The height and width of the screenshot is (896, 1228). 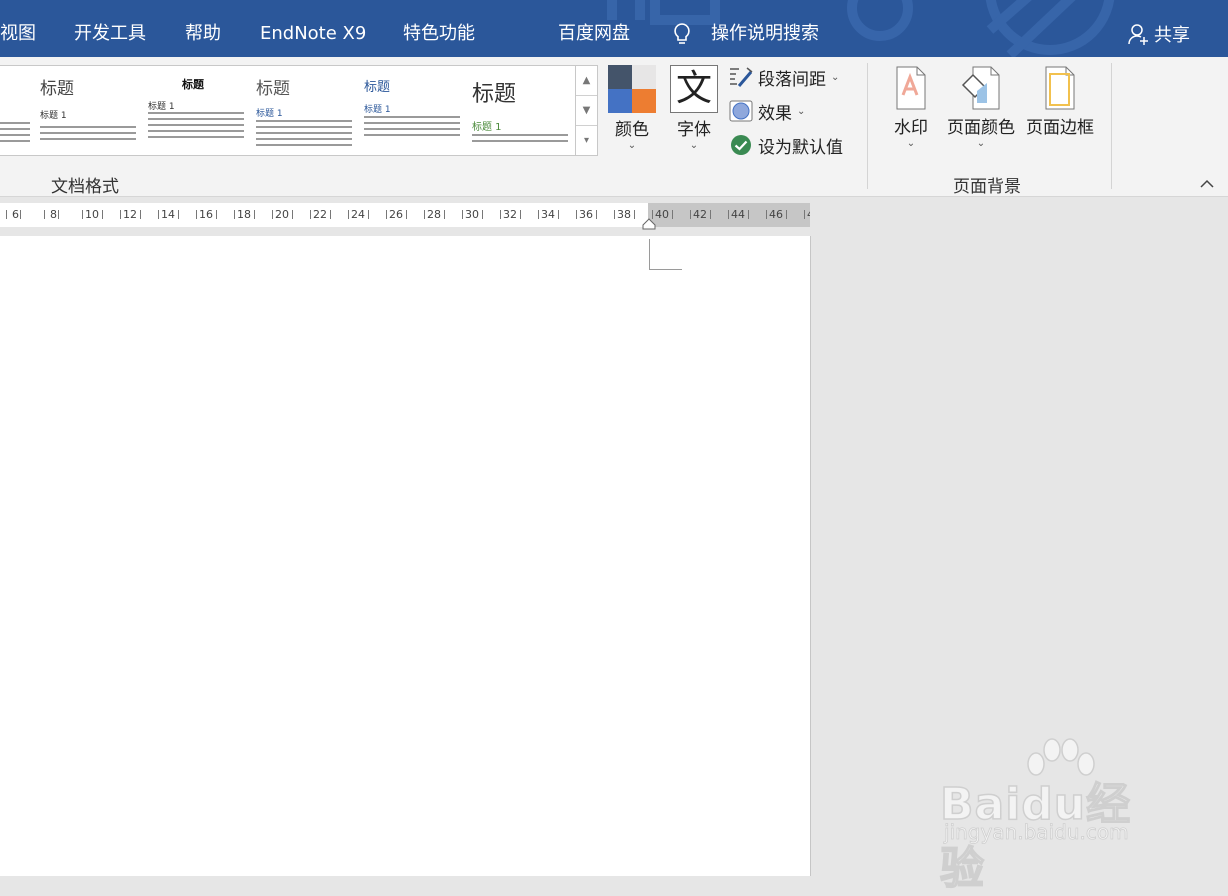 What do you see at coordinates (594, 34) in the screenshot?
I see `tab-baidu-netdisk: 百度网盘` at bounding box center [594, 34].